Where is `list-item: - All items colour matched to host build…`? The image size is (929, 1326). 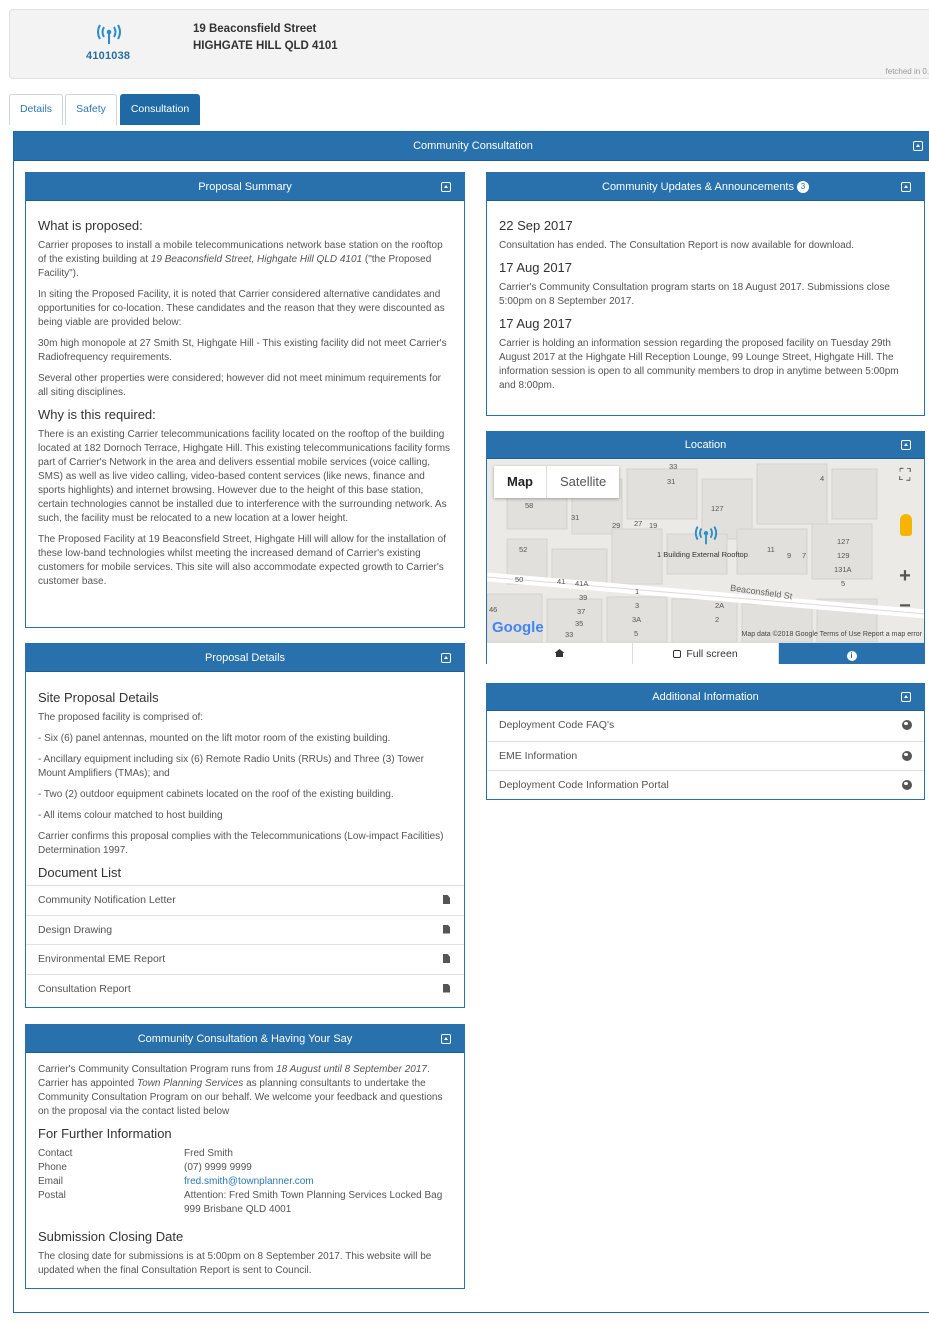 list-item: - All items colour matched to host build… is located at coordinates (130, 815).